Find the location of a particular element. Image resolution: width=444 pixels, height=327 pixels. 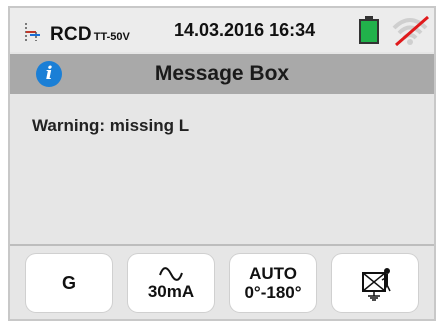

phase-mode: AUTO is located at coordinates (273, 273).